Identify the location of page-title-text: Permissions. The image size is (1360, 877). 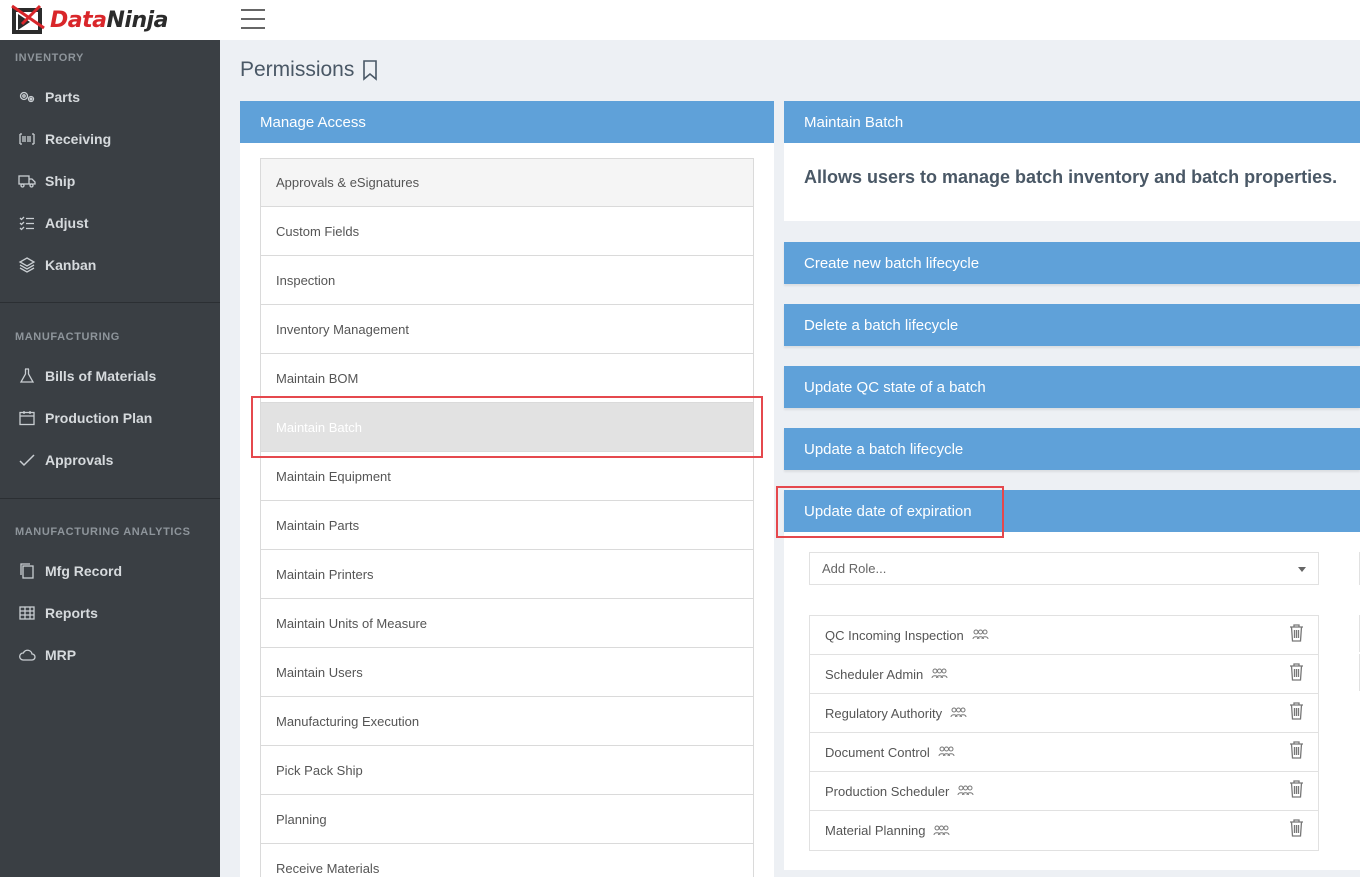
(297, 69).